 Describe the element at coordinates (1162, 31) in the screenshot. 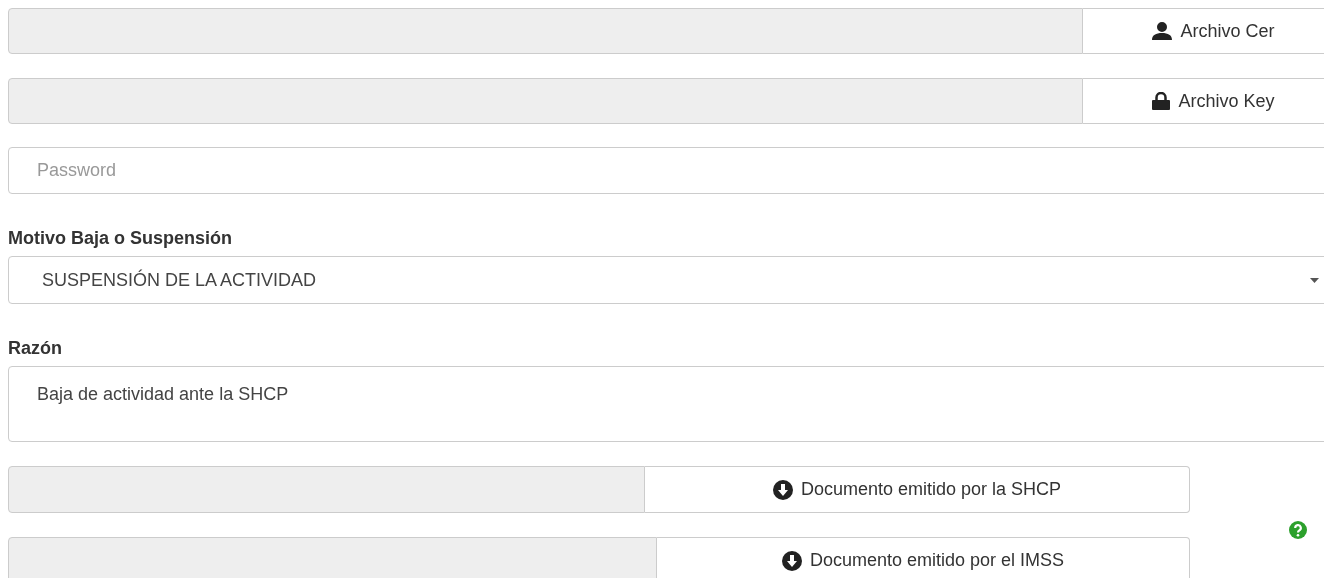

I see `user-icon` at that location.